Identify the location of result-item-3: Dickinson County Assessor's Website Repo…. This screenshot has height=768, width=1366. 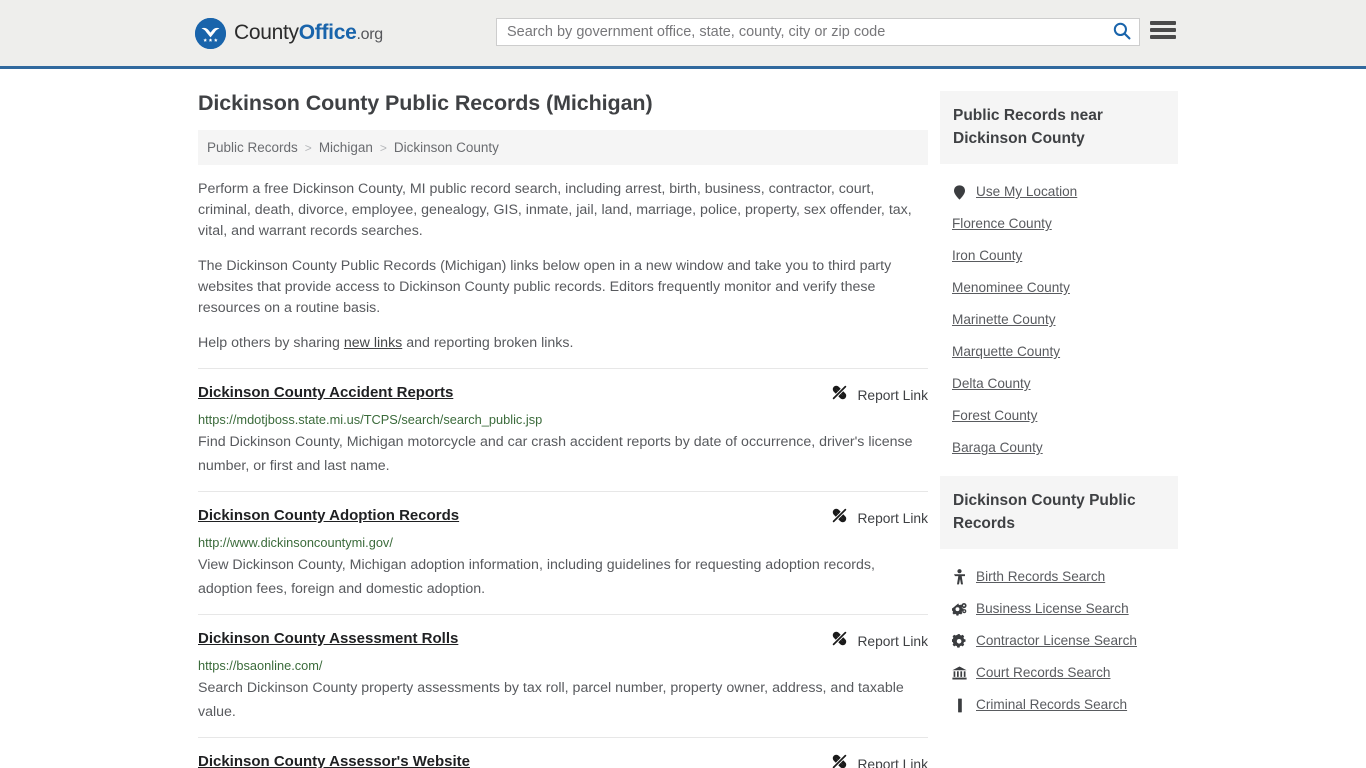
(563, 752).